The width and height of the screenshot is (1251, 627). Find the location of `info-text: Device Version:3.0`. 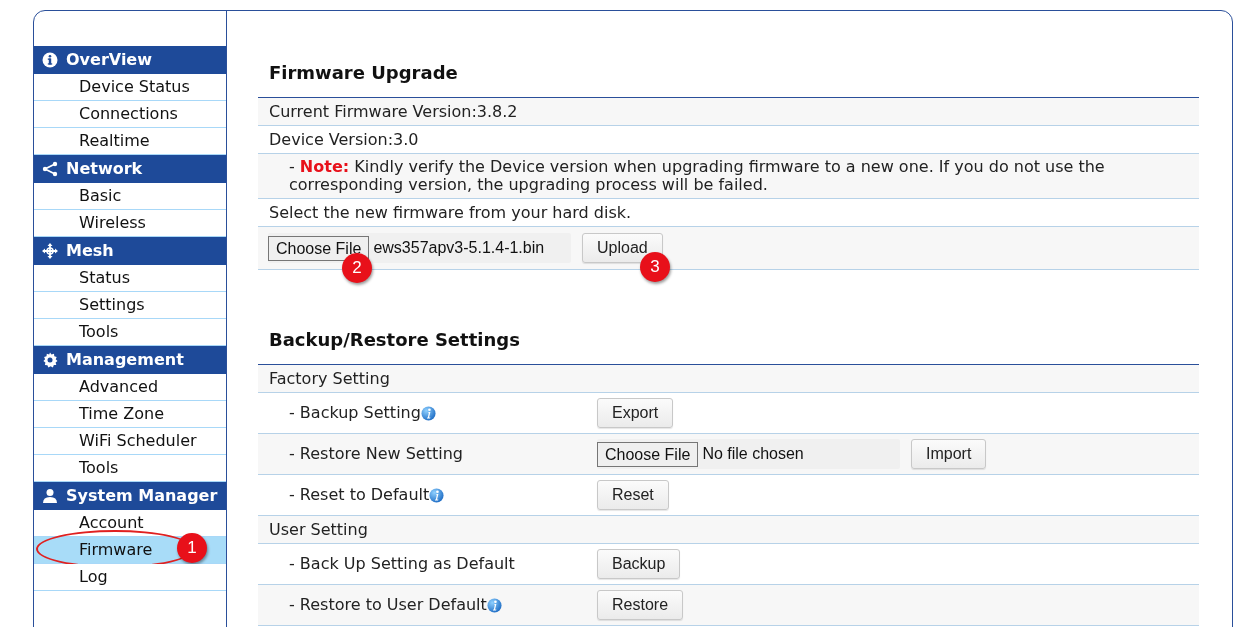

info-text: Device Version:3.0 is located at coordinates (344, 139).